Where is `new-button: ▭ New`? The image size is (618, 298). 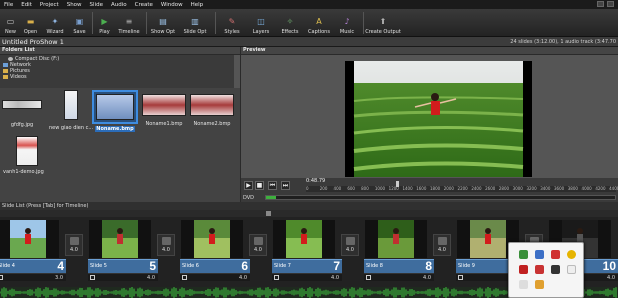 new-button: ▭ New is located at coordinates (10, 23).